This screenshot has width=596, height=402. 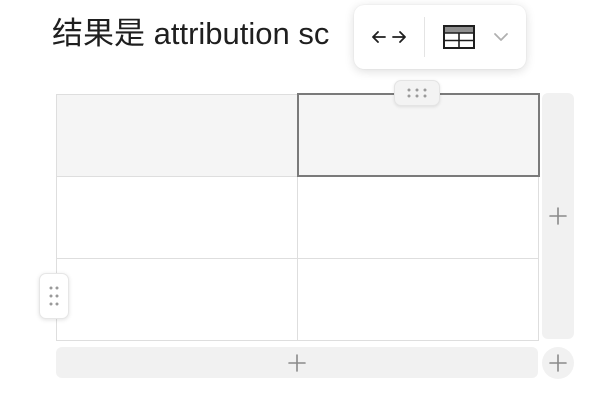 I want to click on chevron-down-icon, so click(x=500, y=37).